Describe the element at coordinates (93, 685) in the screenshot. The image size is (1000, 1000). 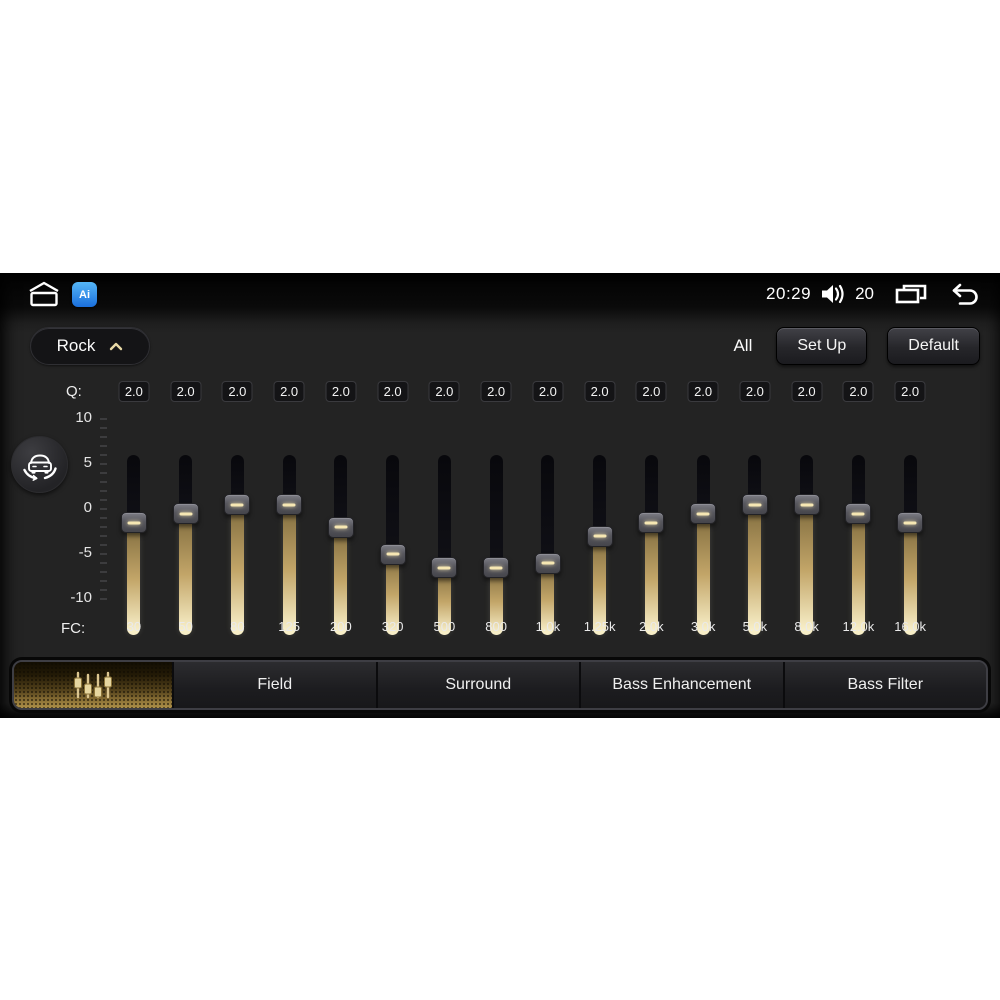
I see `tab-eq` at that location.